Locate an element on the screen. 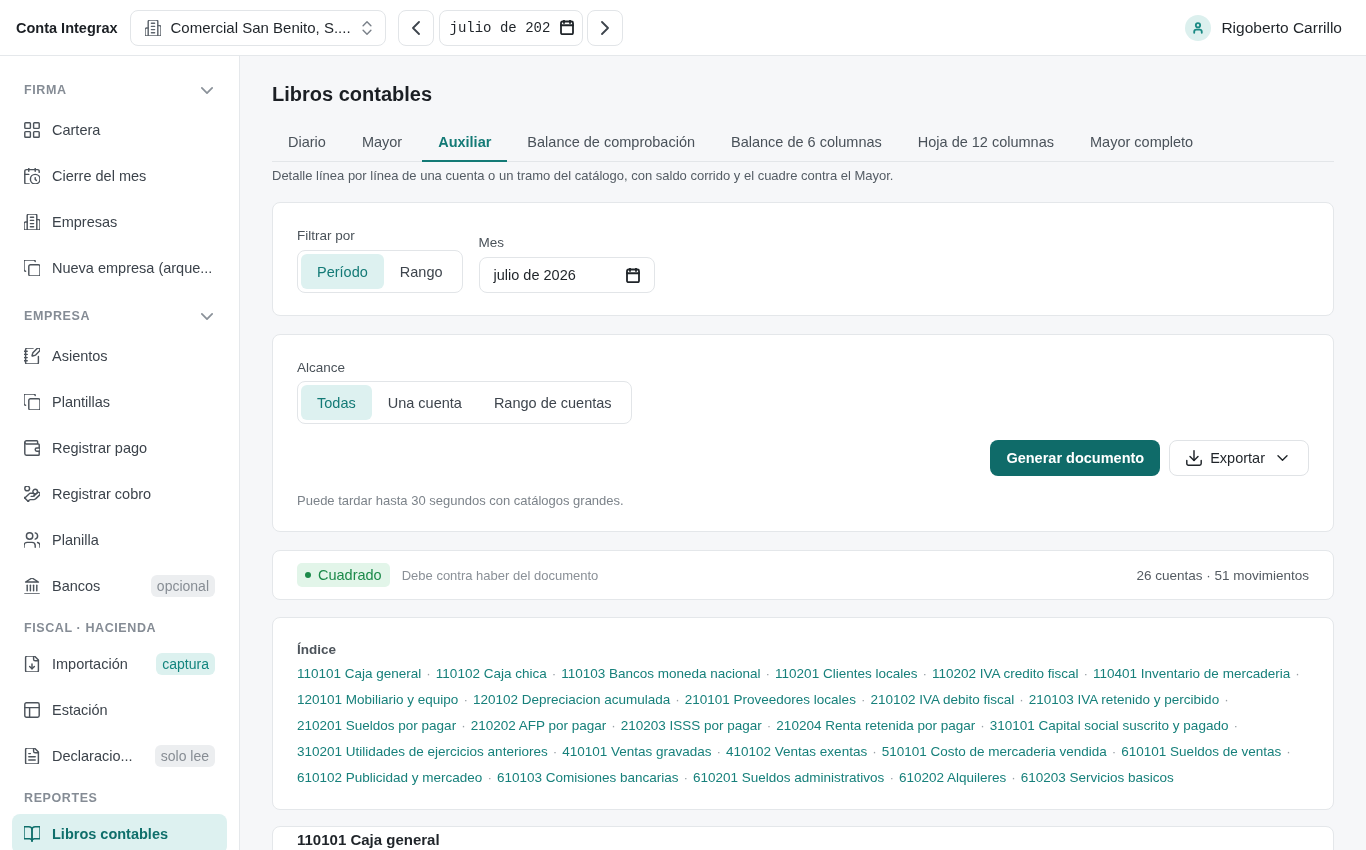 The width and height of the screenshot is (1366, 850). account-link: 210103 IVA retenido y percibido is located at coordinates (1124, 700).